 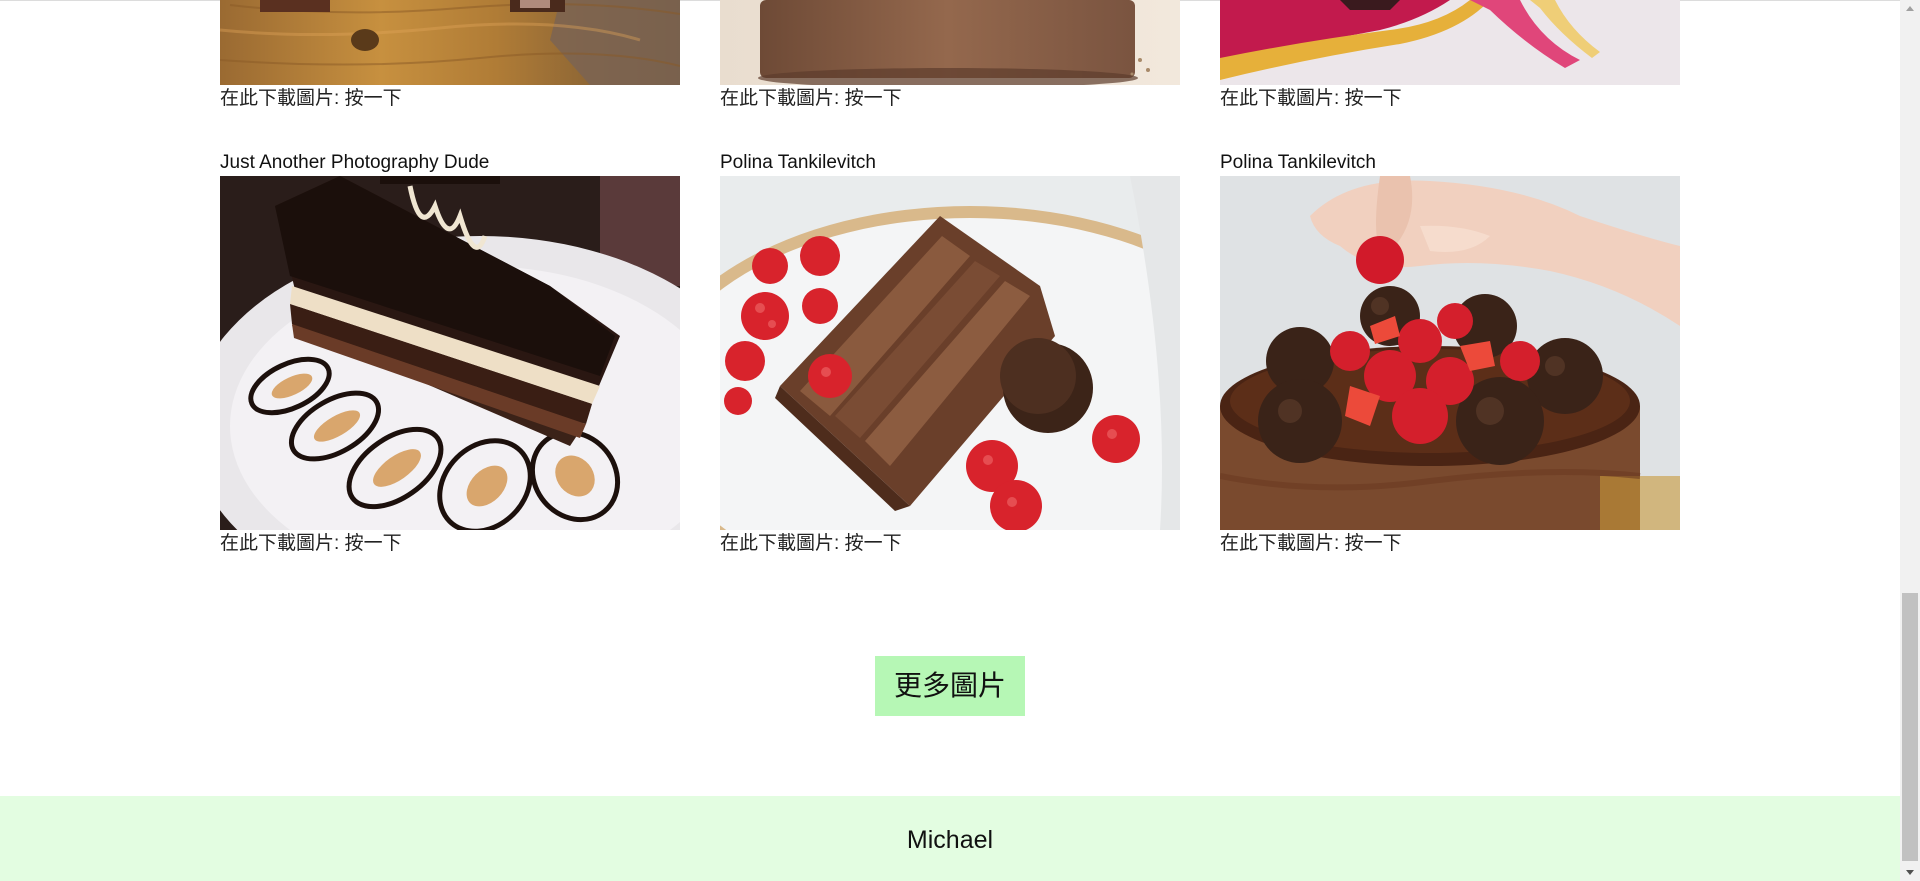 What do you see at coordinates (1450, 42) in the screenshot?
I see `photo-ribbon-cupcake` at bounding box center [1450, 42].